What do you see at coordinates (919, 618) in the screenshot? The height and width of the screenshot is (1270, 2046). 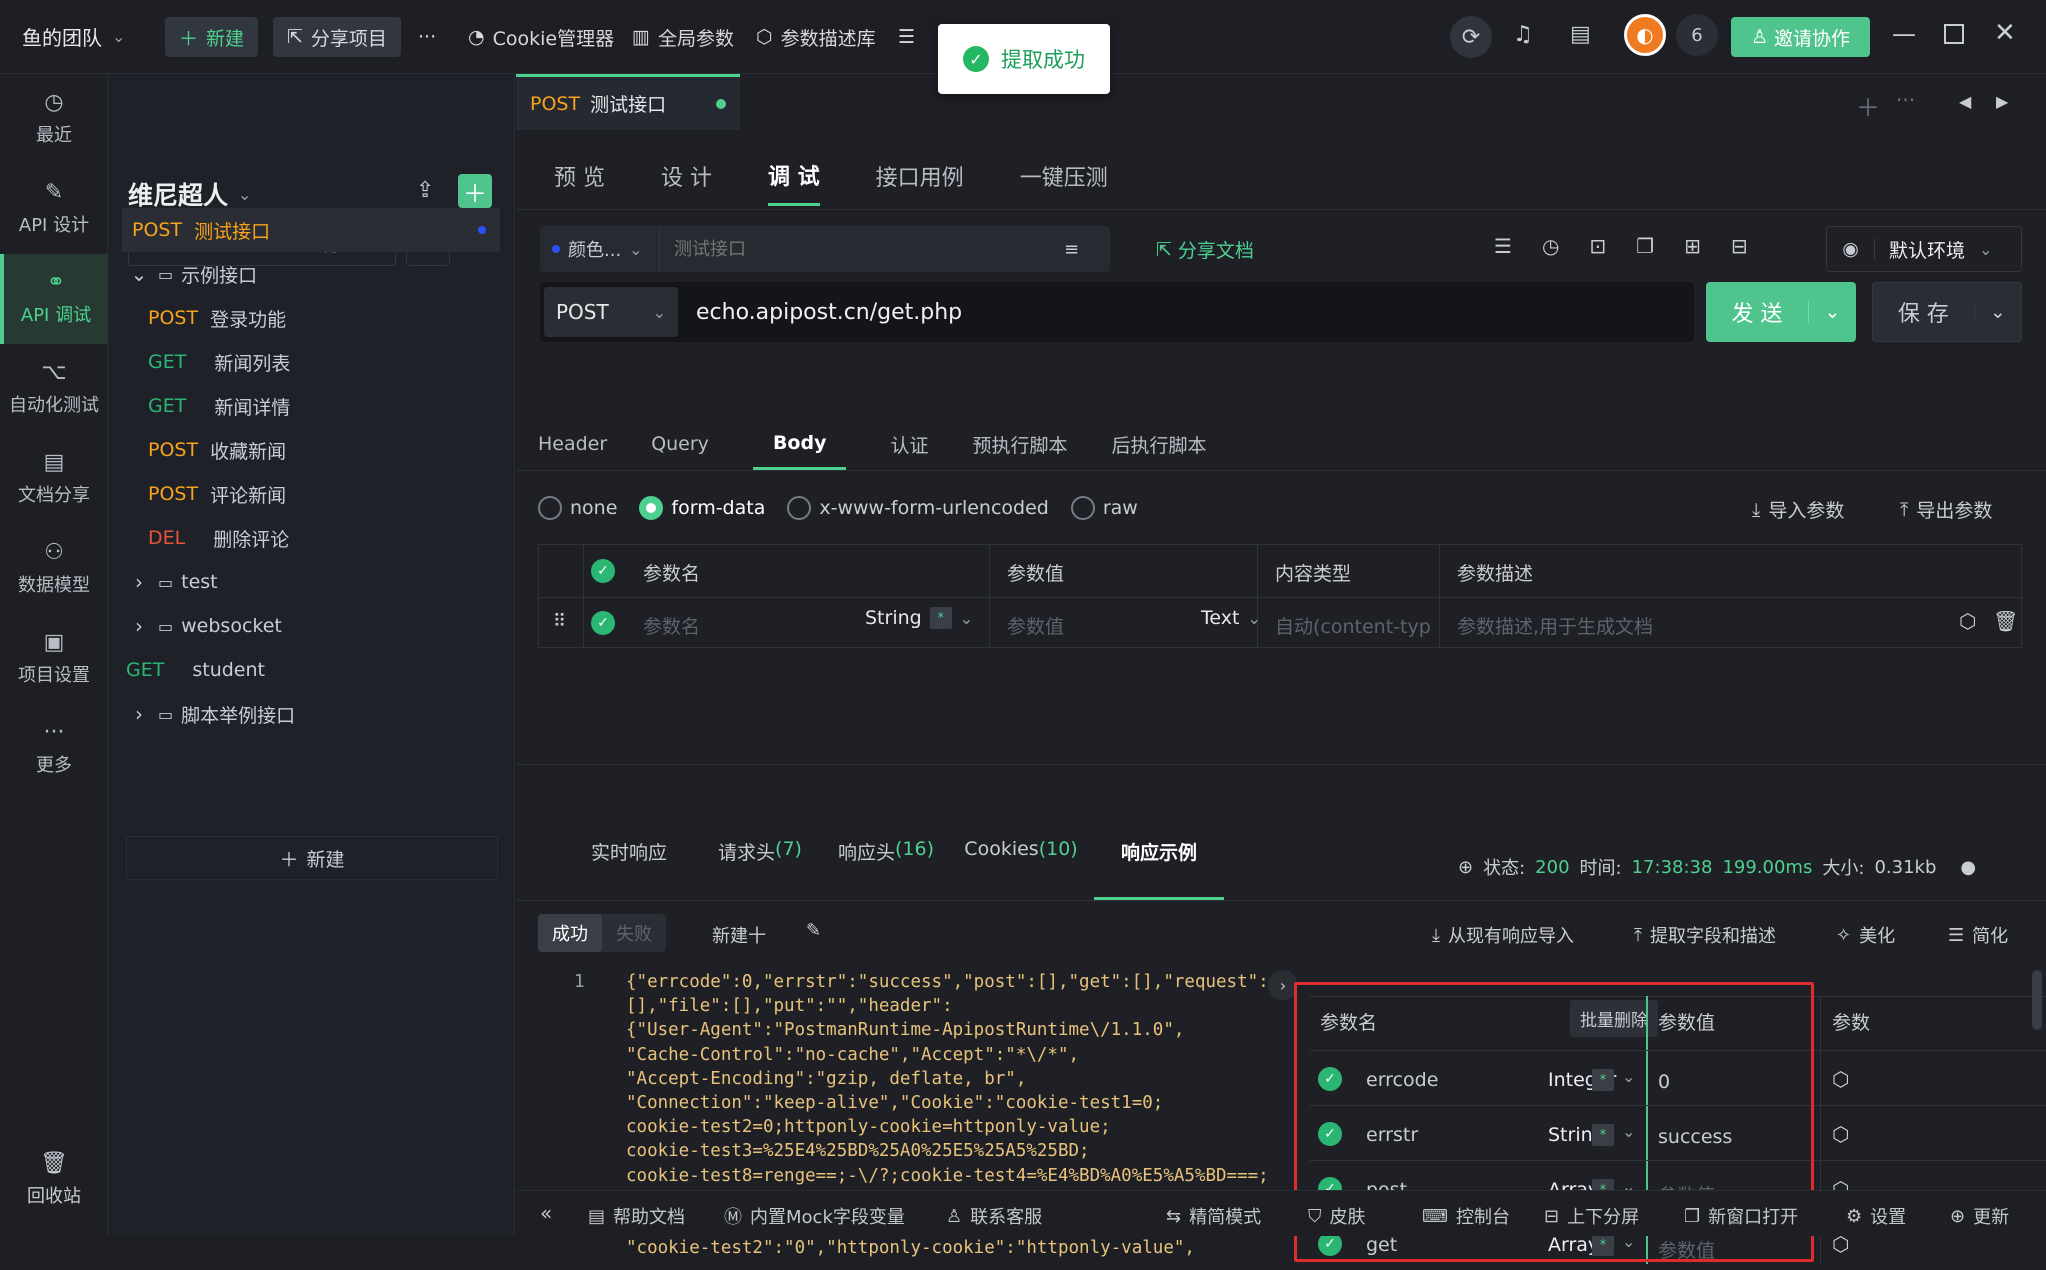 I see `param-type-select: String * ⌄` at bounding box center [919, 618].